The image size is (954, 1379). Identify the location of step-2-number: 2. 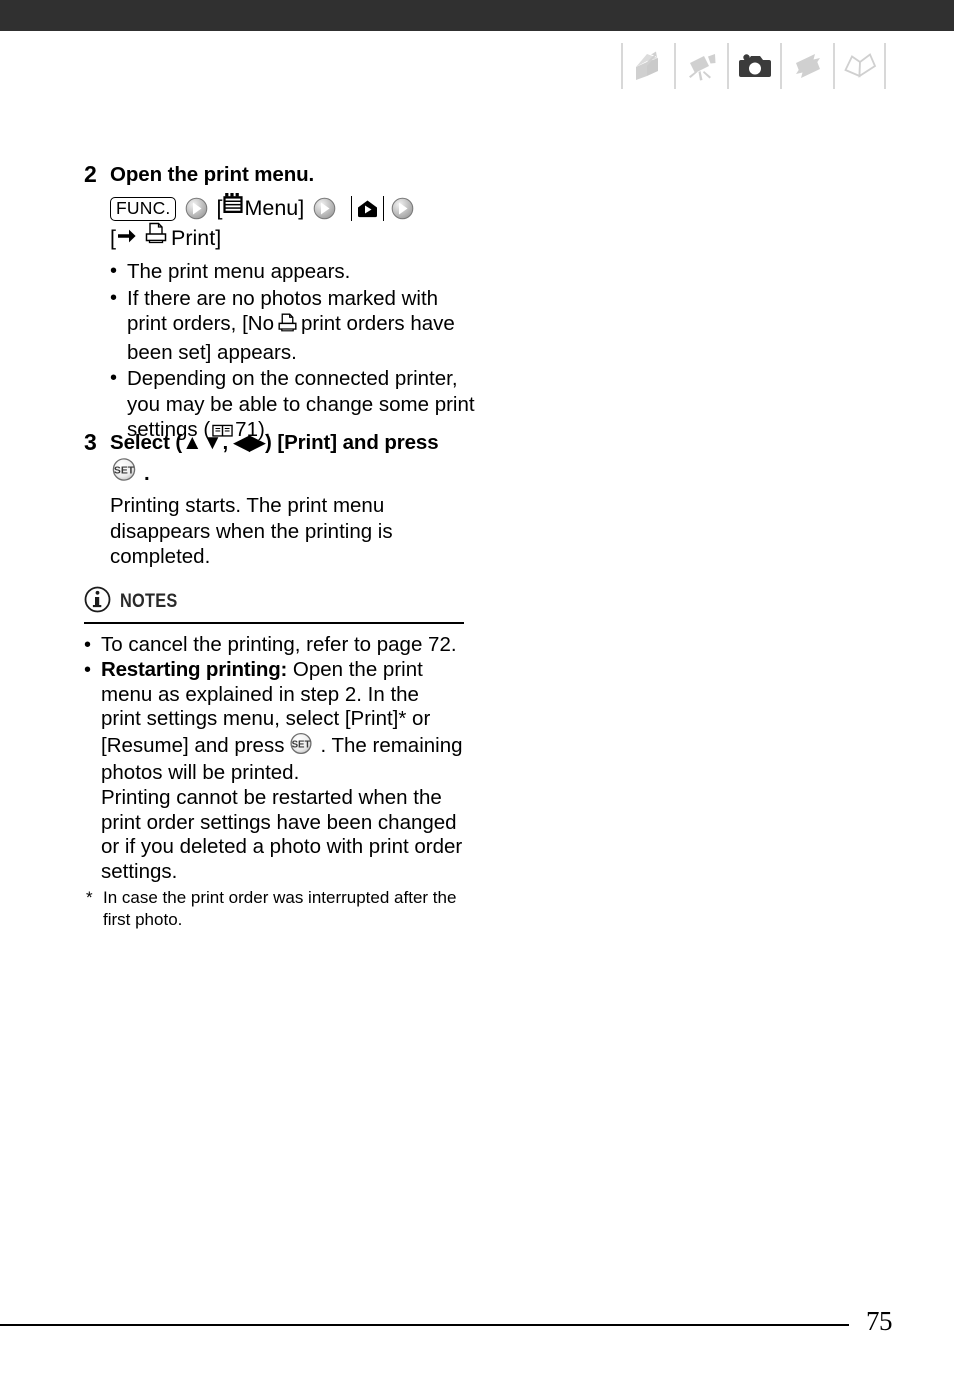
(90, 174).